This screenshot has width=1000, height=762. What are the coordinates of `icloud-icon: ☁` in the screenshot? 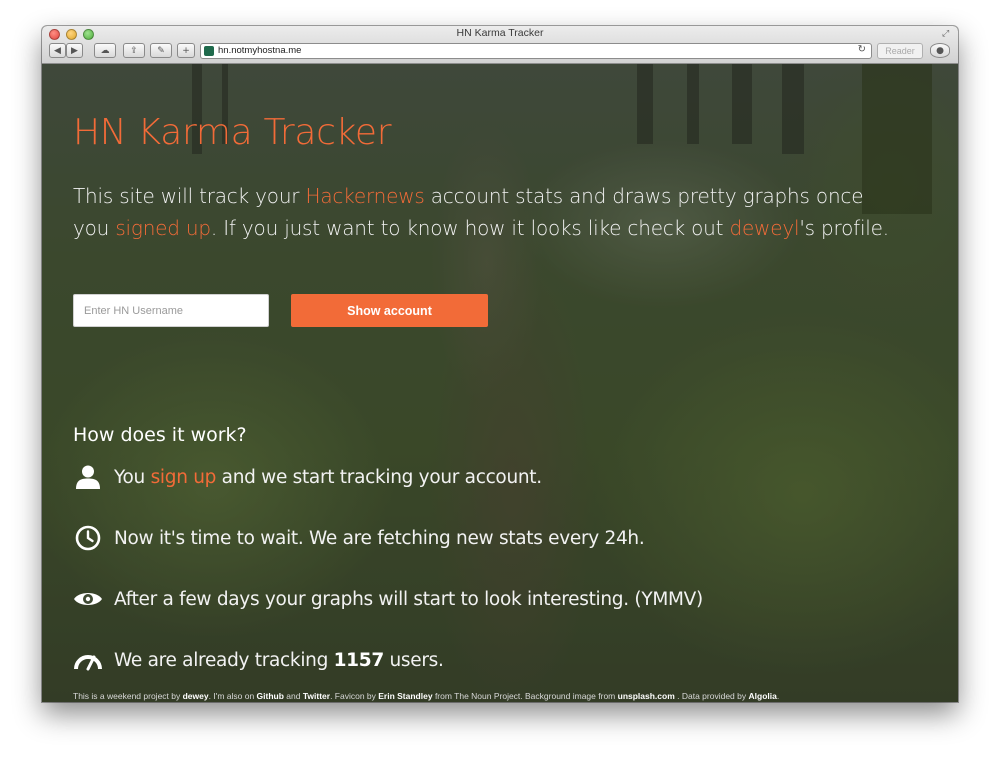 It's located at (105, 51).